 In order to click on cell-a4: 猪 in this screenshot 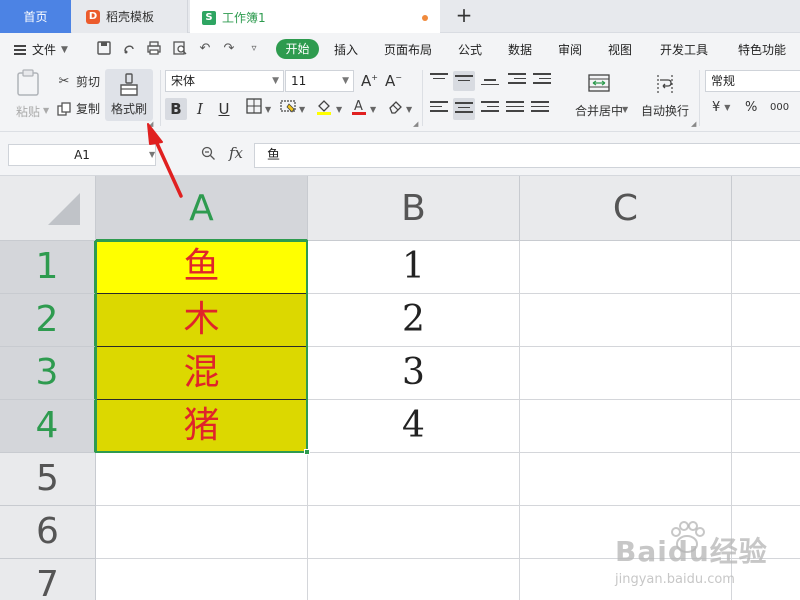, I will do `click(202, 426)`.